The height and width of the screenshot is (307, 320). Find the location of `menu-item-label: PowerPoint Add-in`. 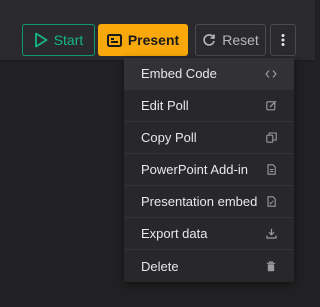

menu-item-label: PowerPoint Add-in is located at coordinates (194, 169).